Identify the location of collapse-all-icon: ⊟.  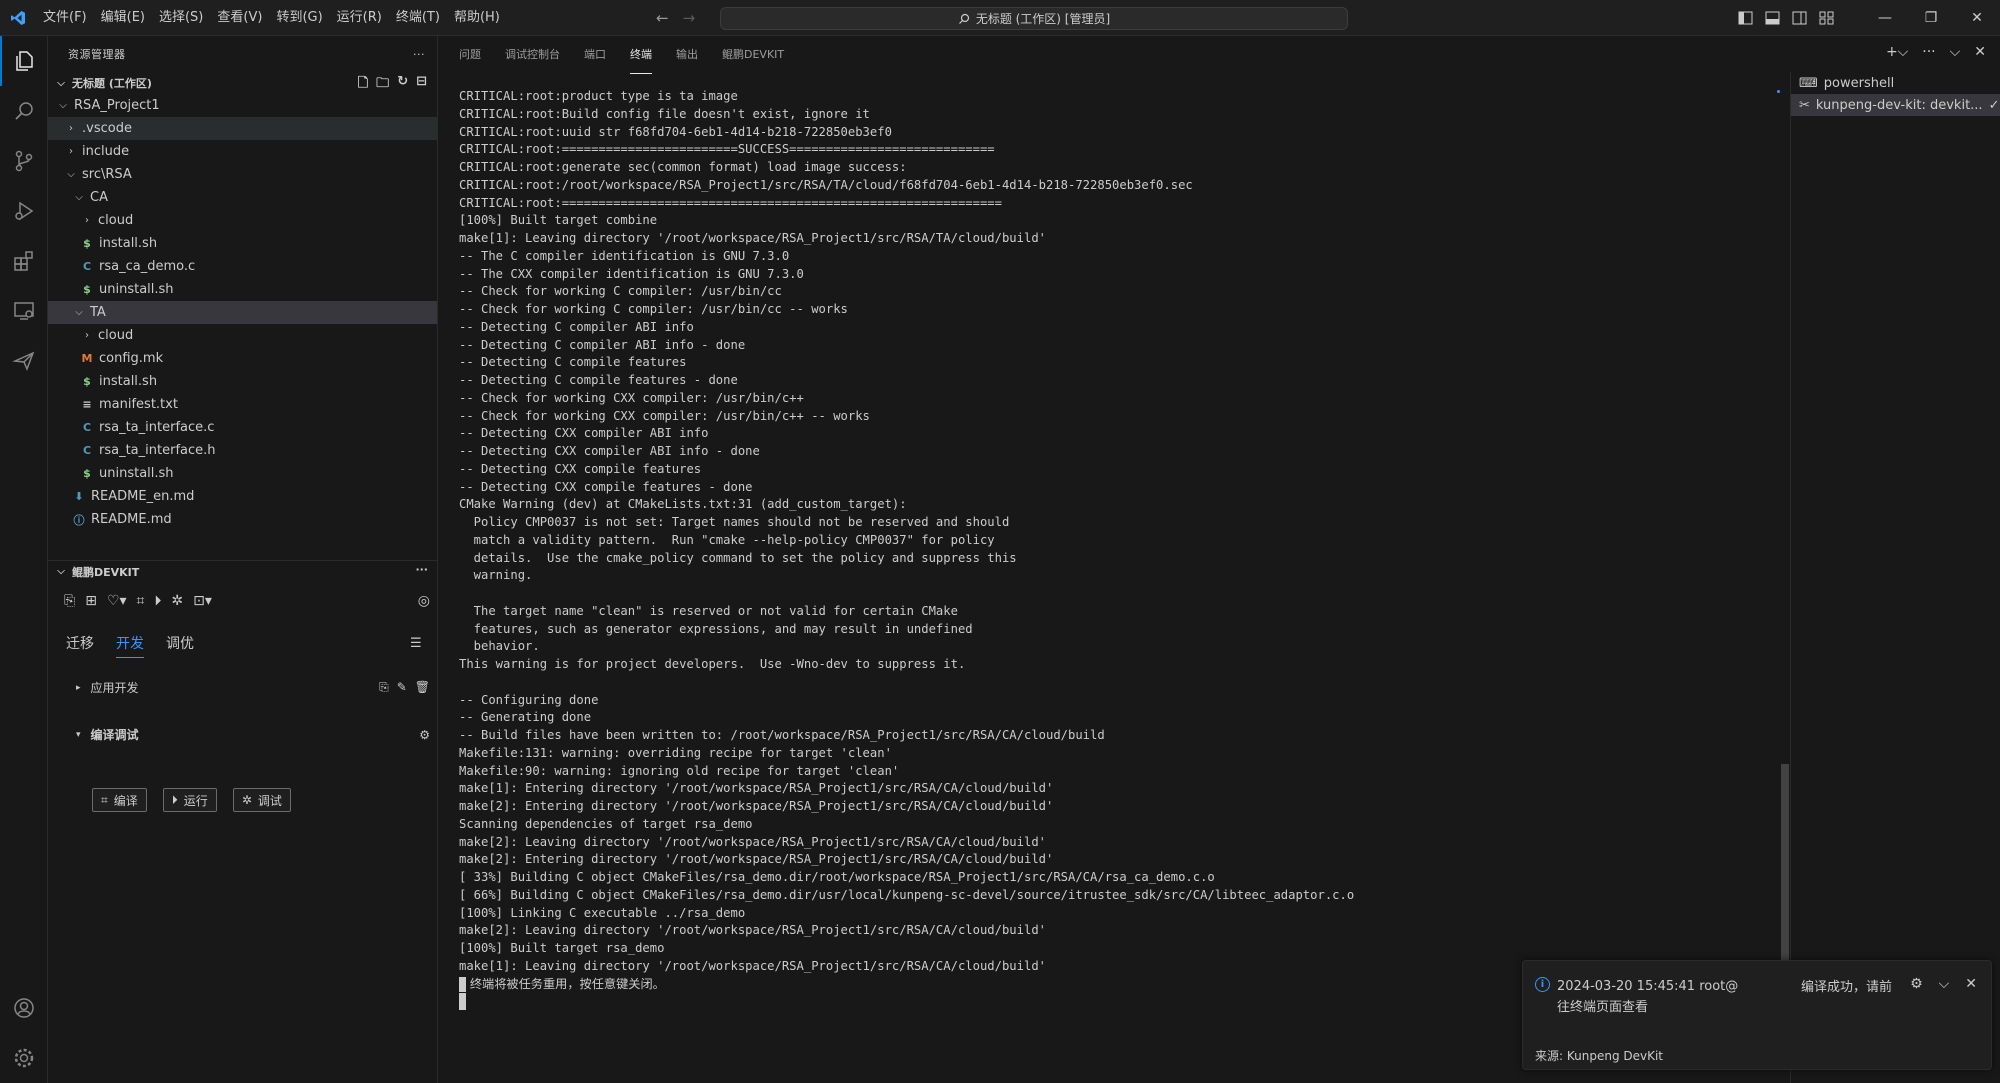
(421, 85).